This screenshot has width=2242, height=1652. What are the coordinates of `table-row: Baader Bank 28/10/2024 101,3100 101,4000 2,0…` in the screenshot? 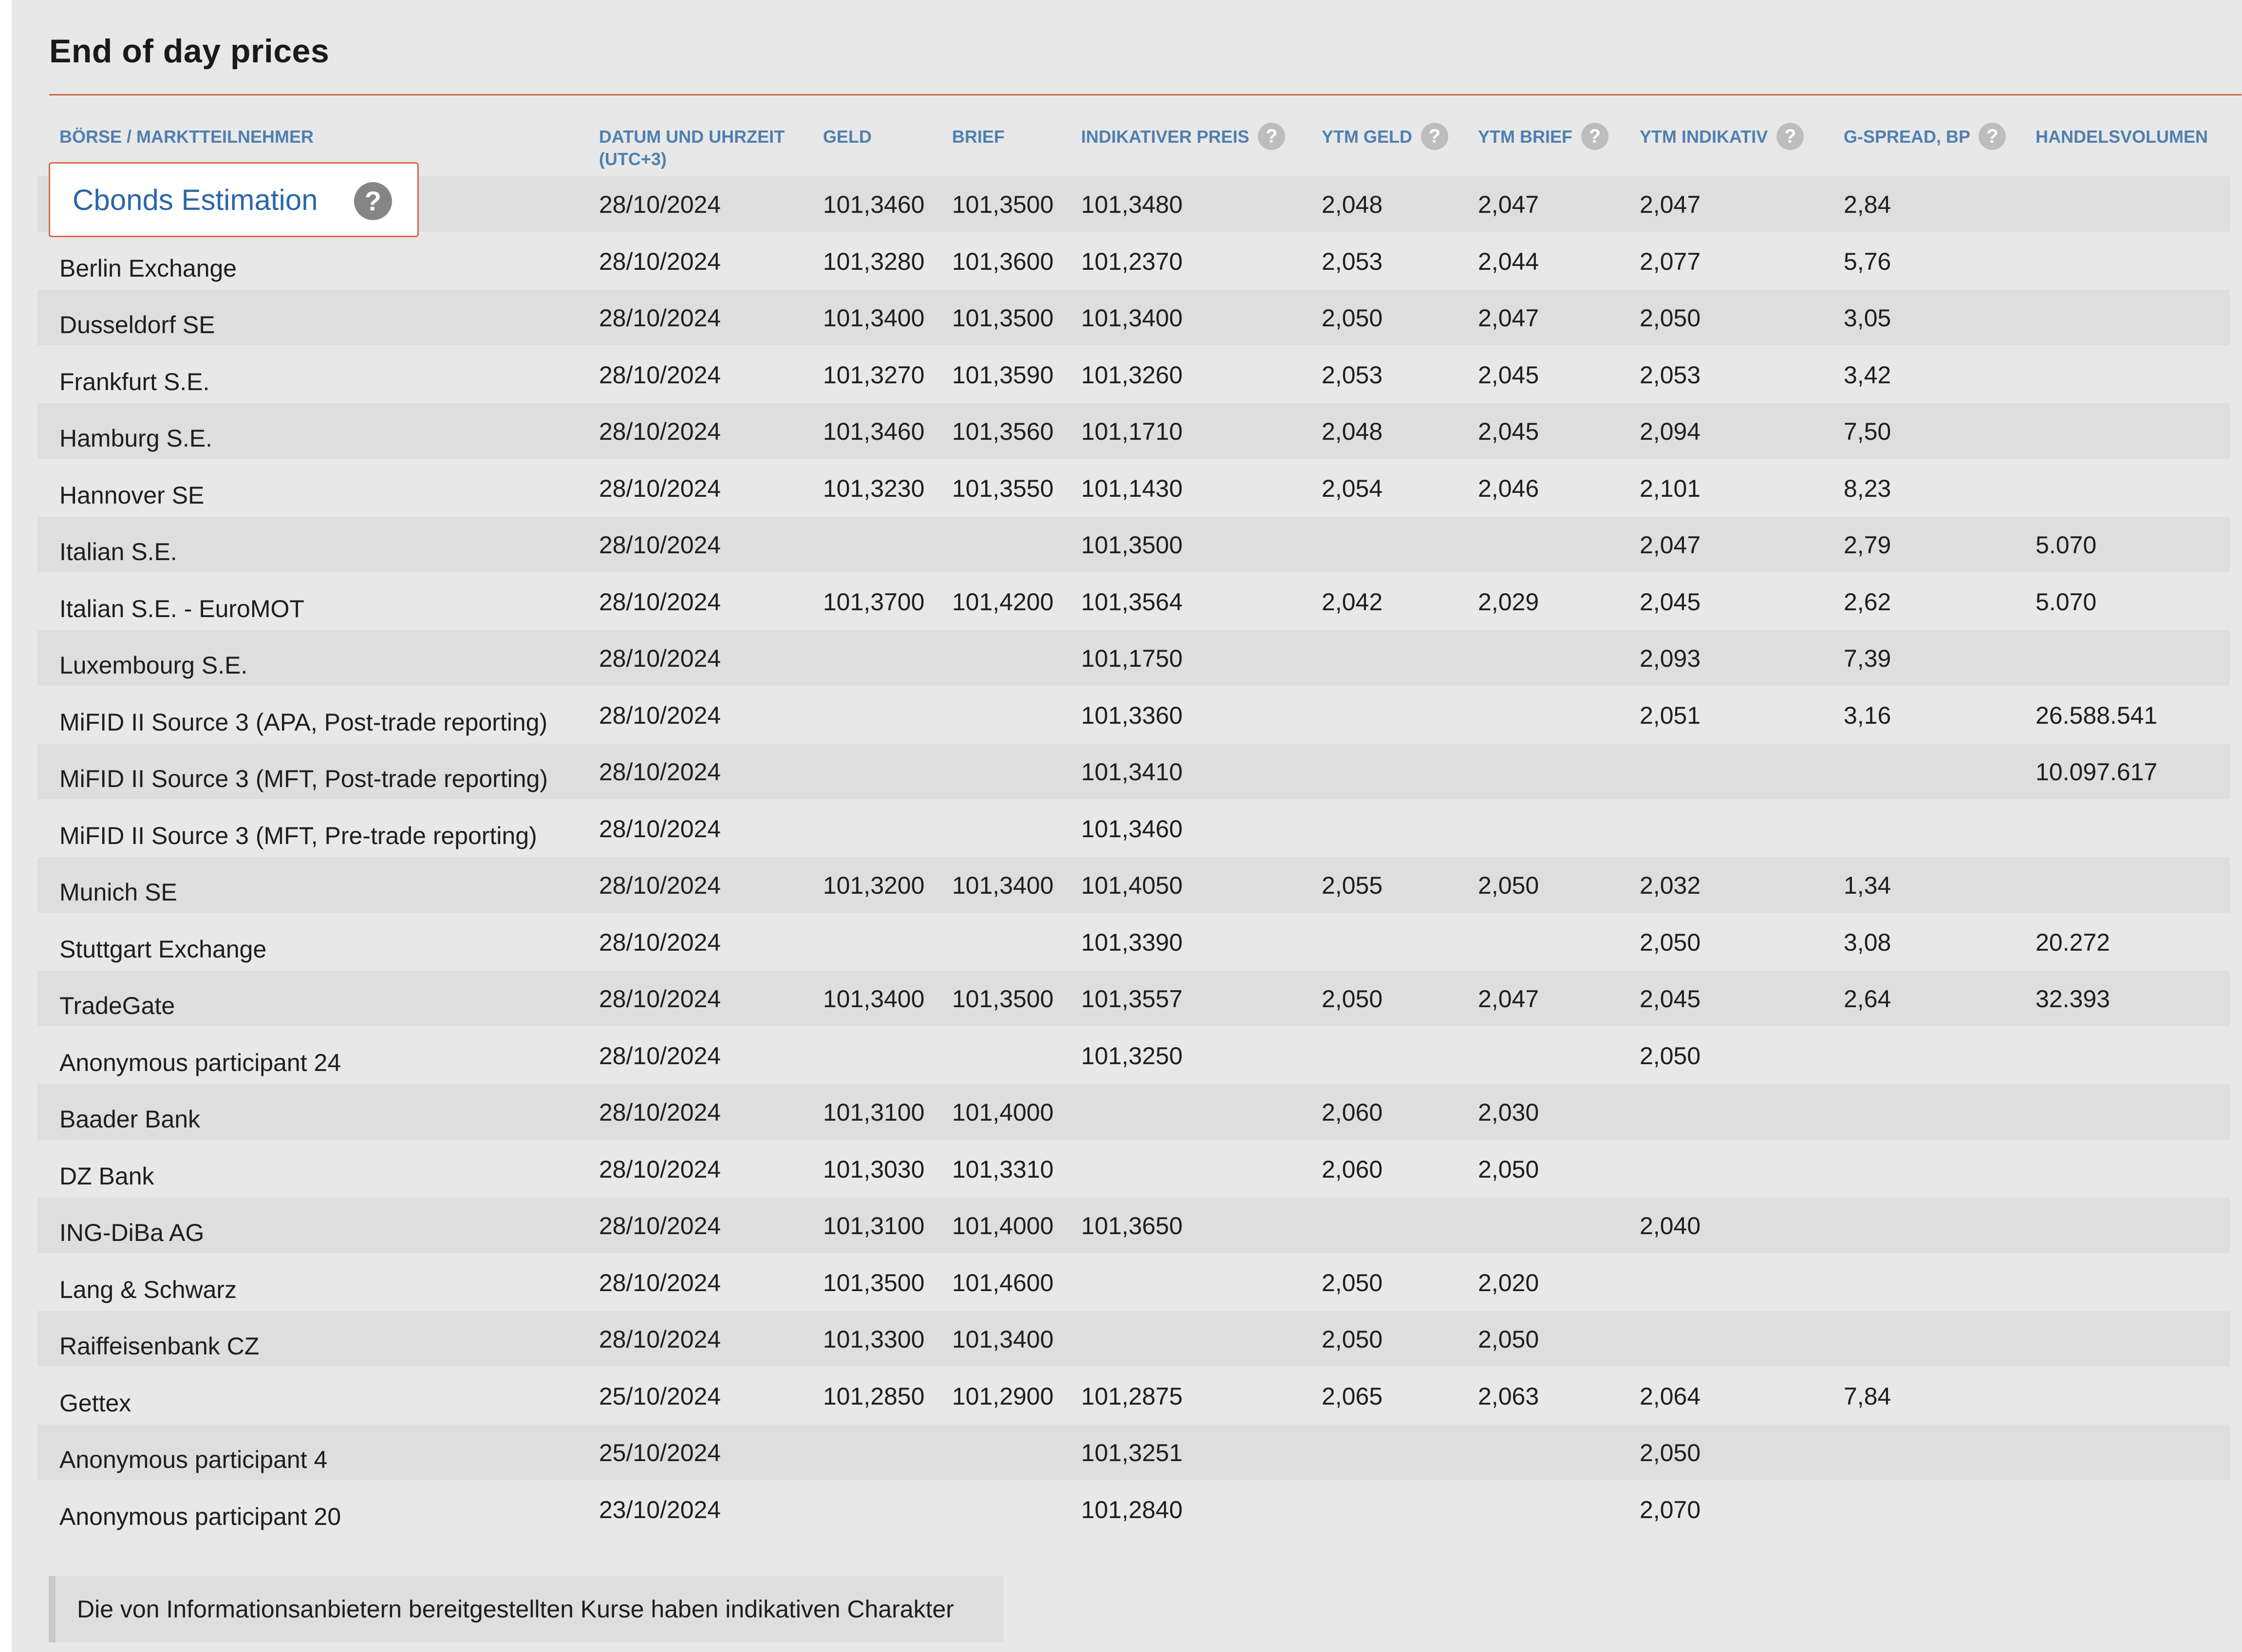 It's located at (1134, 1112).